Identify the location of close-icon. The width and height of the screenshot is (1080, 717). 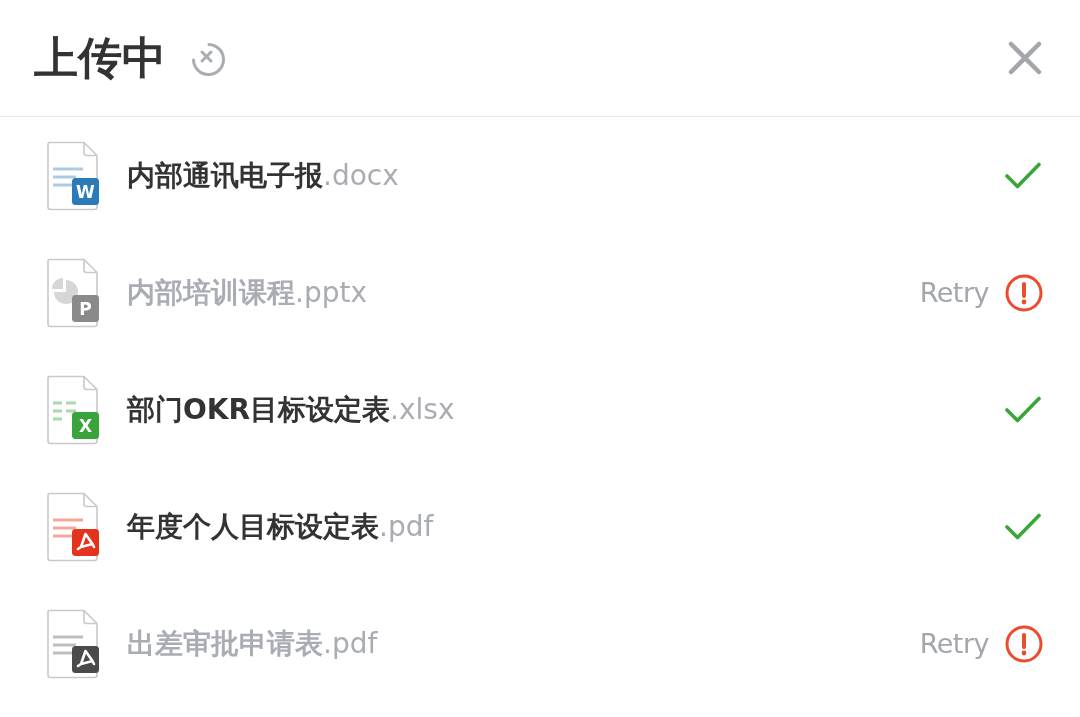
(1025, 58).